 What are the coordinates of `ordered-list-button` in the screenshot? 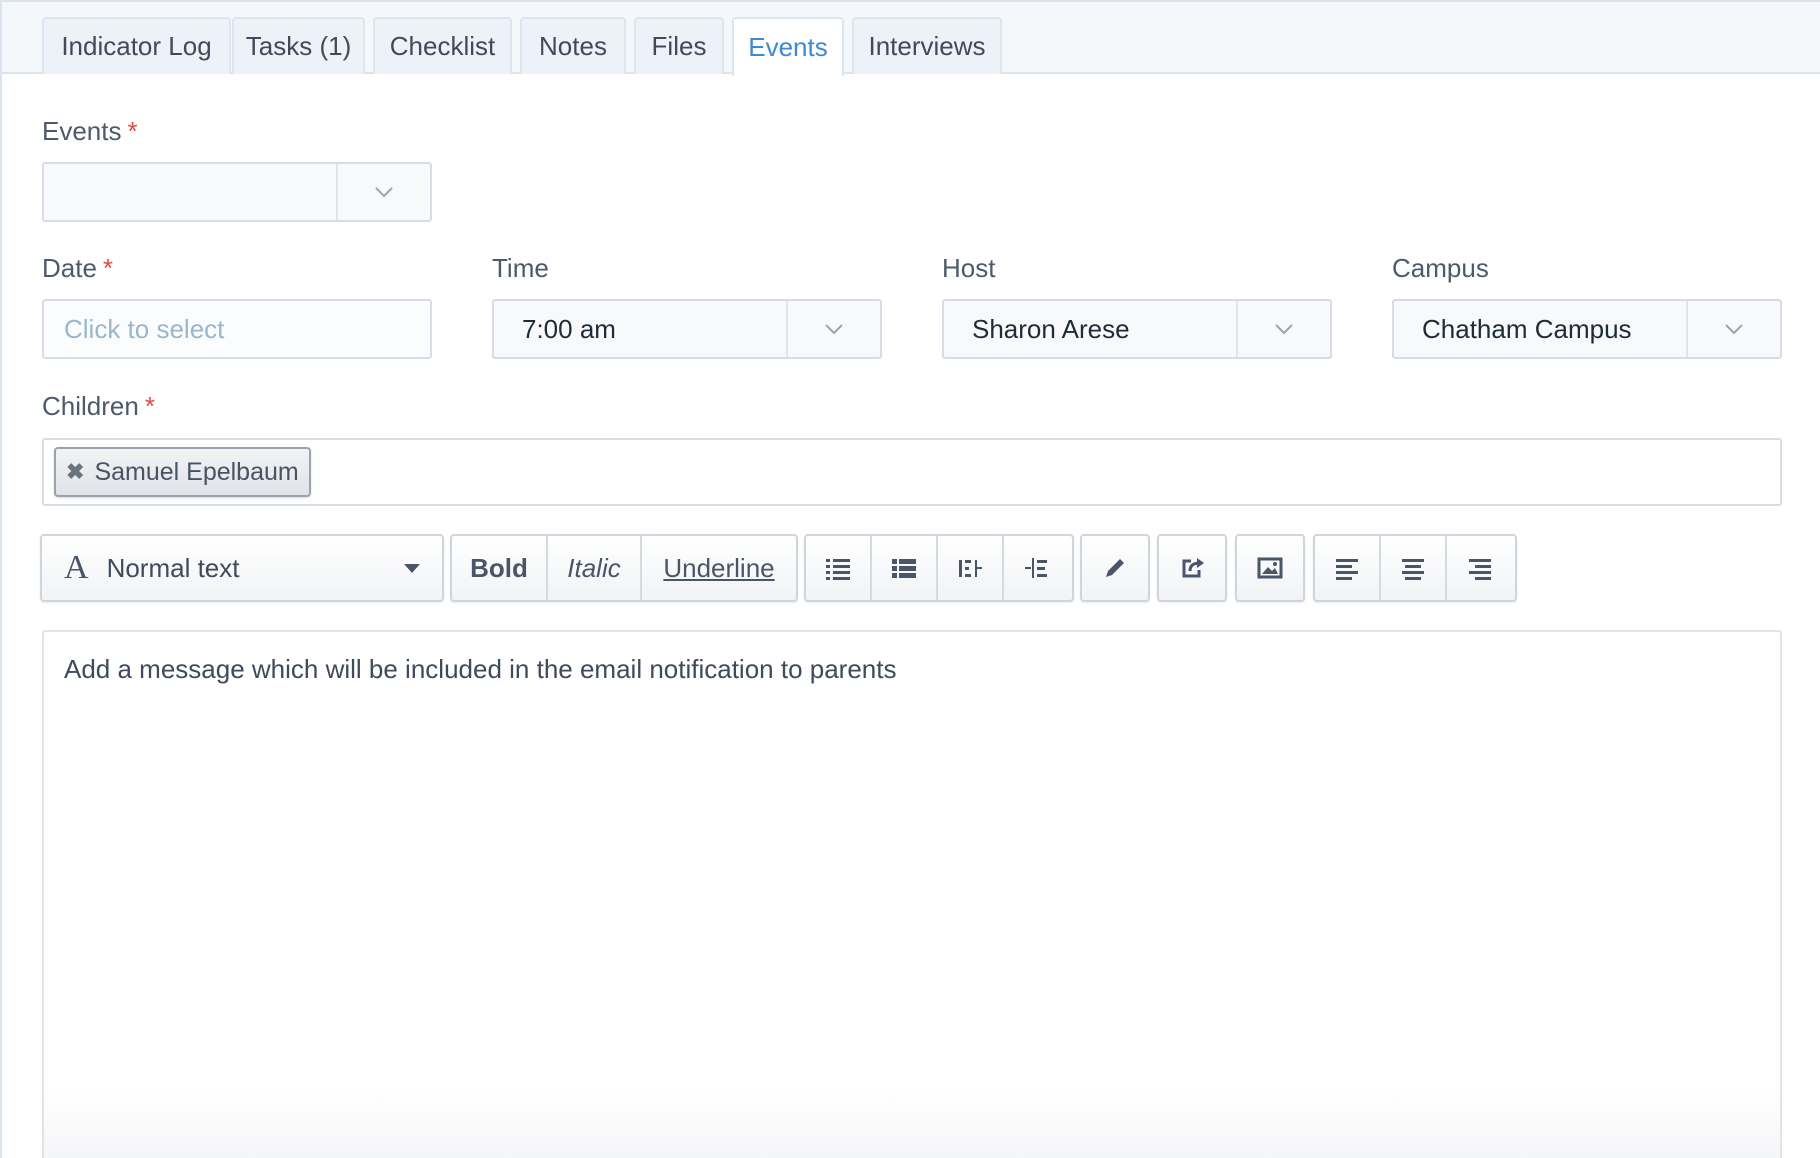 It's located at (905, 568).